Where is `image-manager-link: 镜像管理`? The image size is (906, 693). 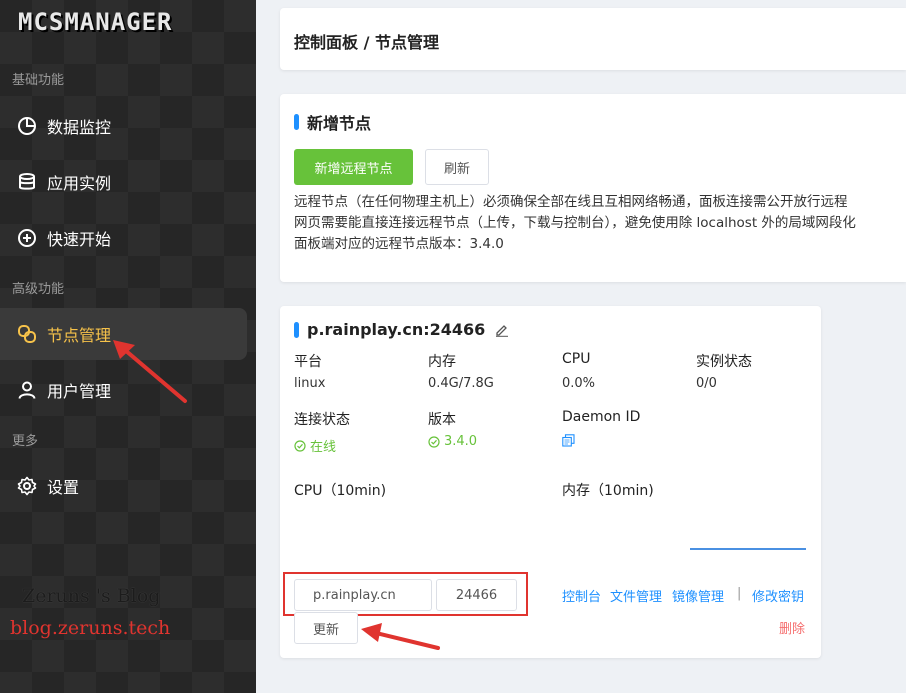 image-manager-link: 镜像管理 is located at coordinates (698, 595).